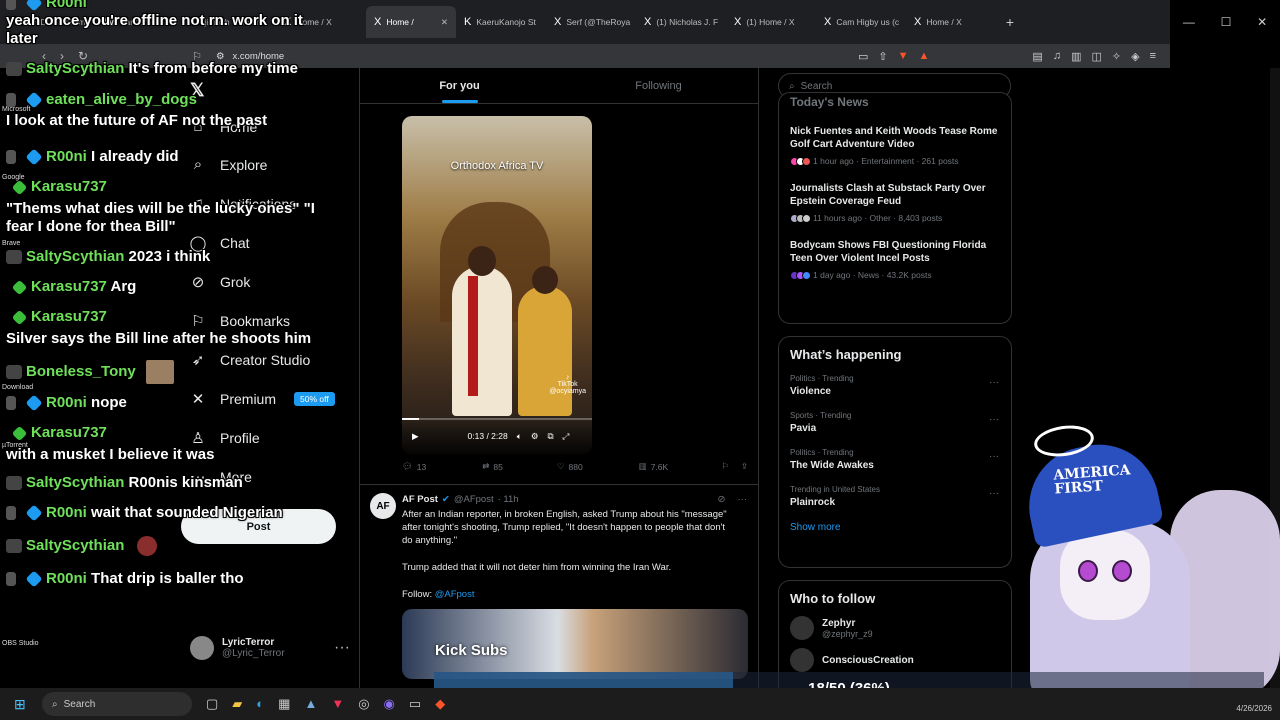 This screenshot has height=720, width=1280. What do you see at coordinates (20, 643) in the screenshot?
I see `desktop-icon-label: OBS Studio` at bounding box center [20, 643].